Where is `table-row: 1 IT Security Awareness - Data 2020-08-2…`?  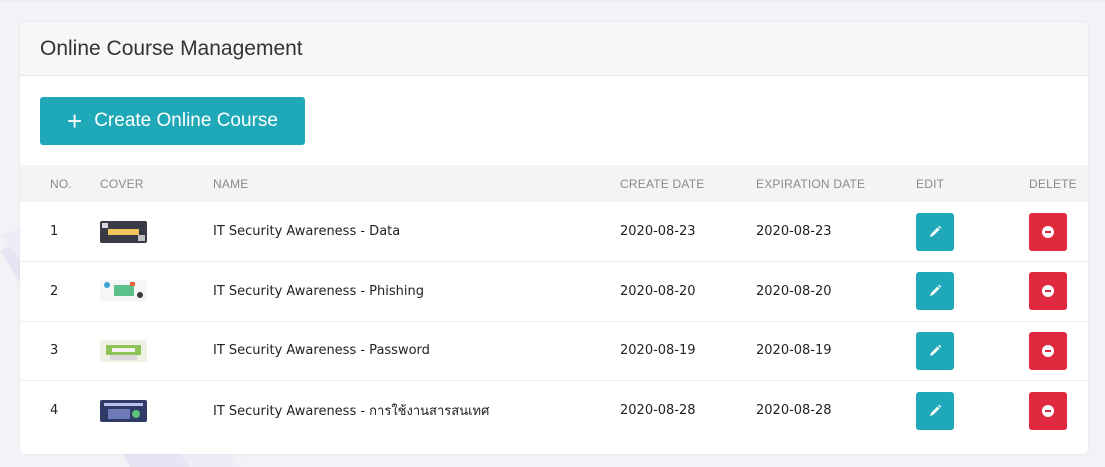 table-row: 1 IT Security Awareness - Data 2020-08-2… is located at coordinates (554, 232).